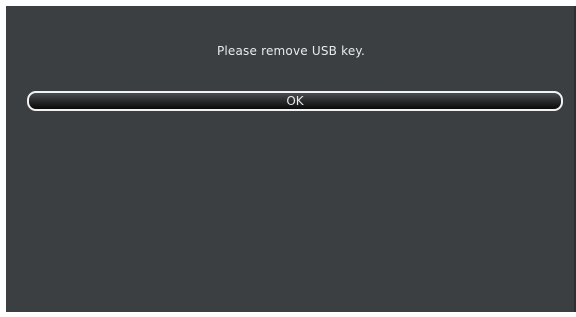 The image size is (576, 317). Describe the element at coordinates (291, 51) in the screenshot. I see `dialog-message: Please remove USB key.` at that location.